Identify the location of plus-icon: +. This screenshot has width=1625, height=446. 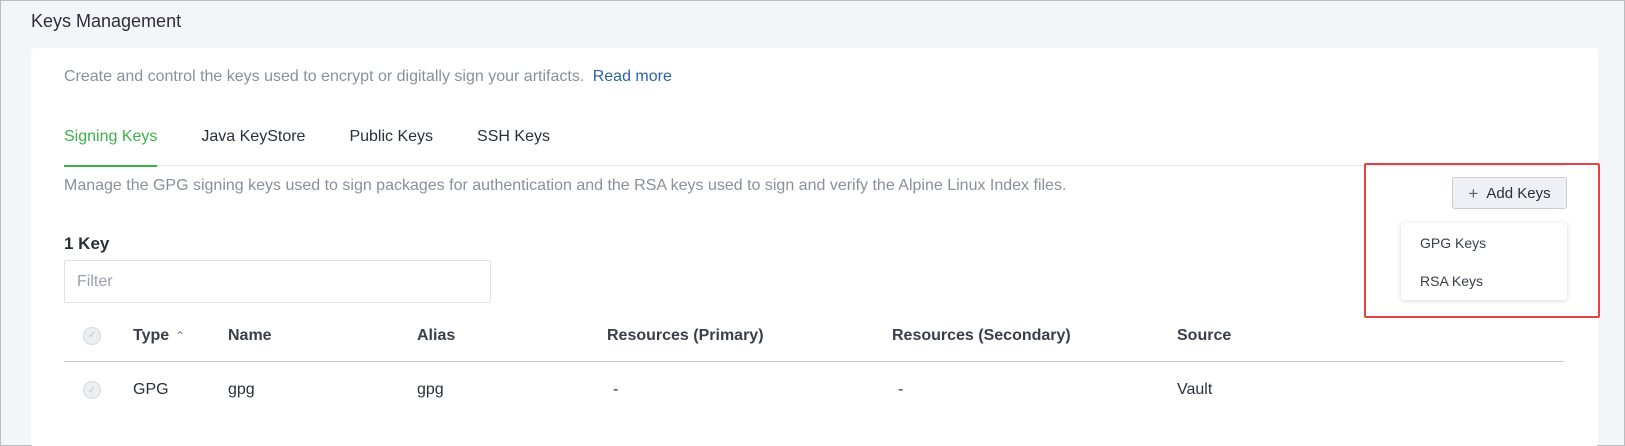
(1473, 193).